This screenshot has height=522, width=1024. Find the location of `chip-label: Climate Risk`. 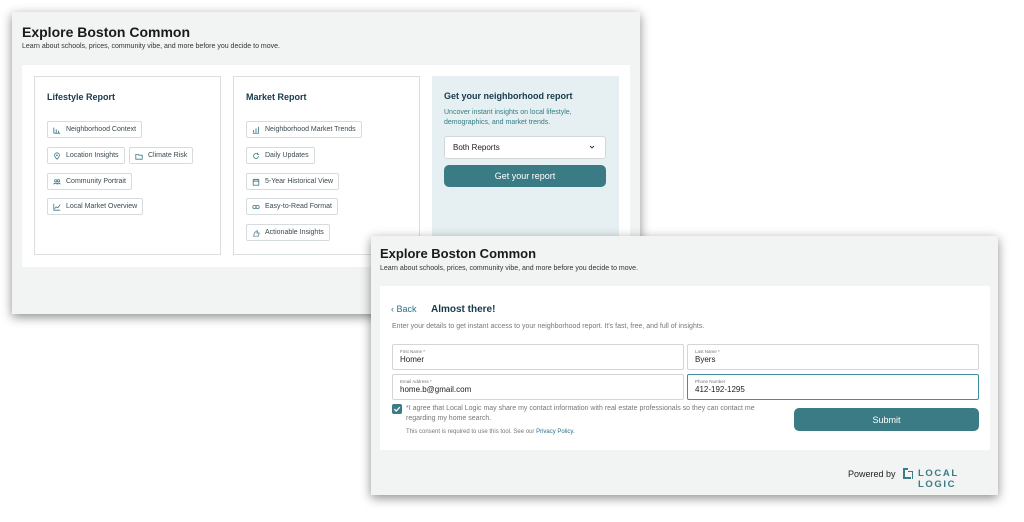

chip-label: Climate Risk is located at coordinates (168, 155).